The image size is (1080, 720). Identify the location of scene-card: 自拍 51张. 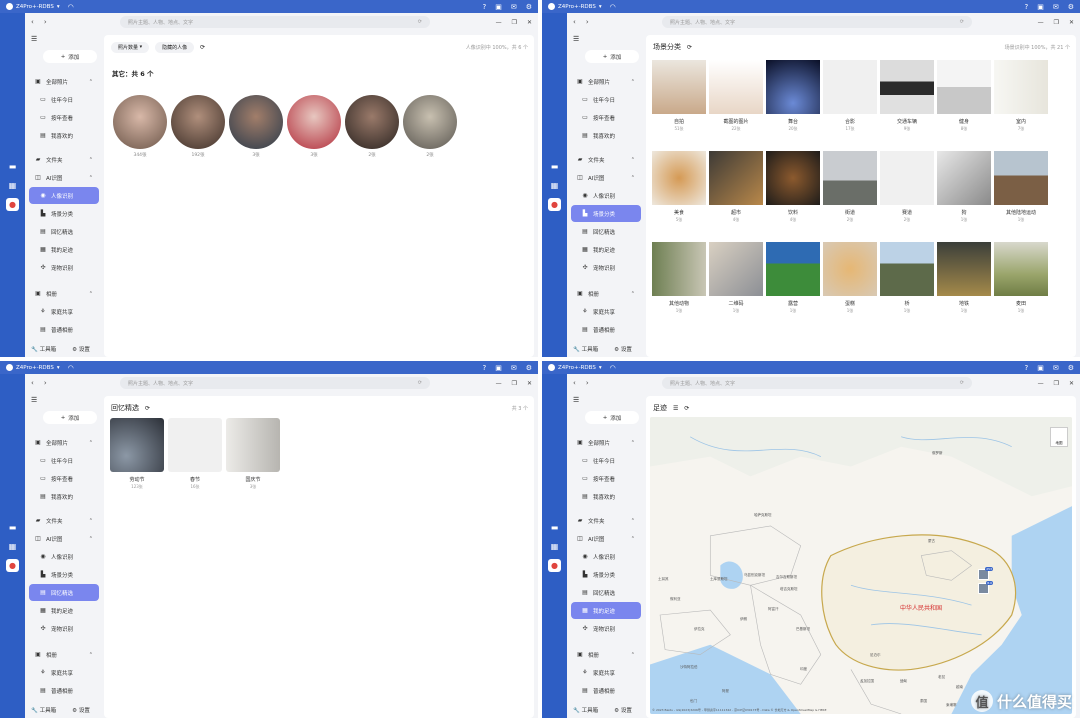
(679, 96).